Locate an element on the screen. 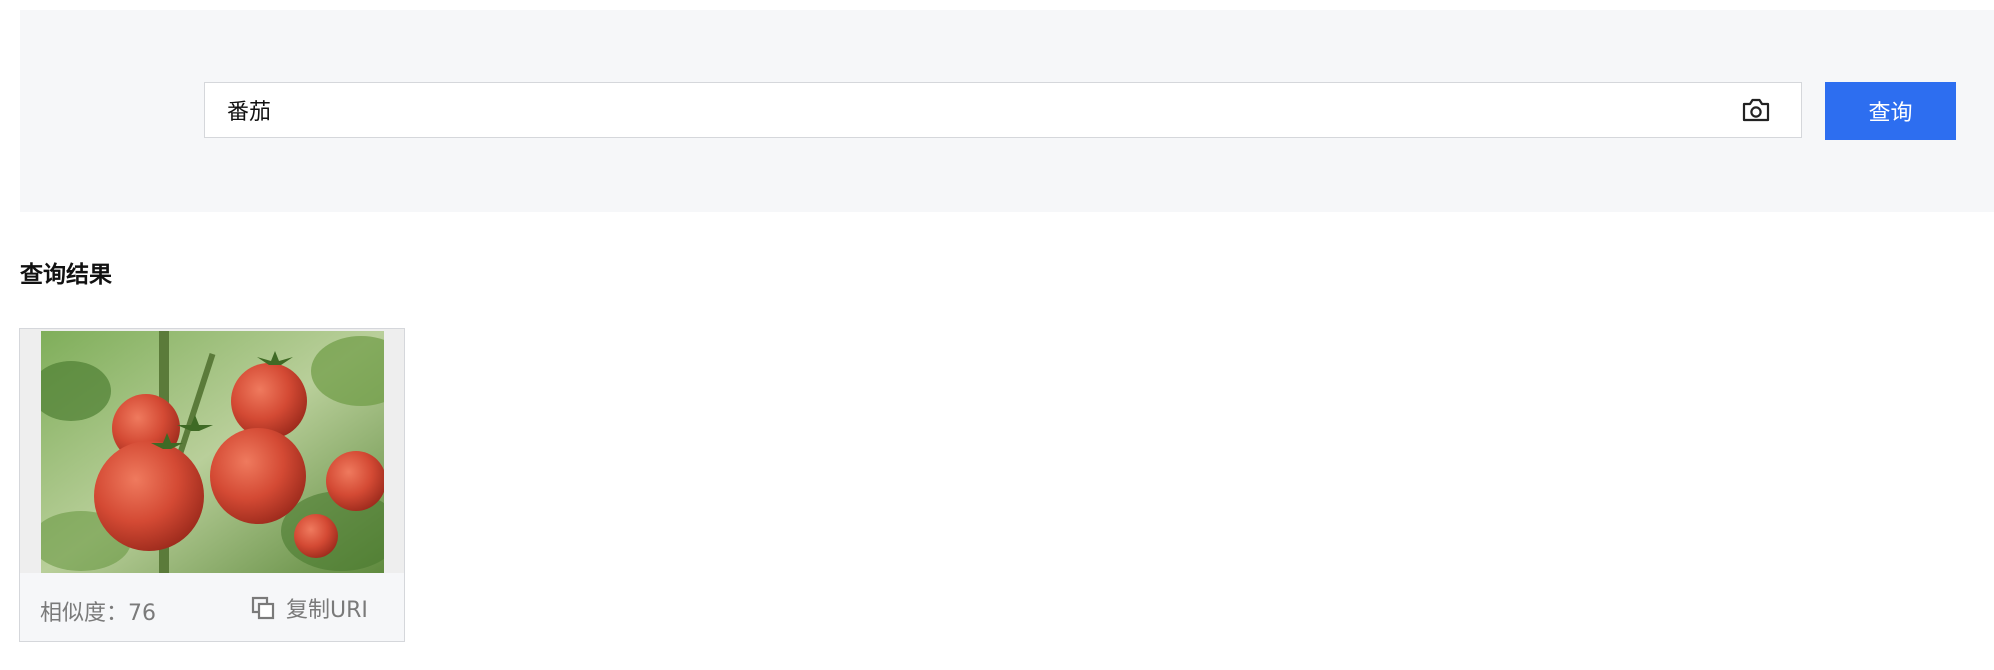  copy-uri-button: 复制URI is located at coordinates (309, 608).